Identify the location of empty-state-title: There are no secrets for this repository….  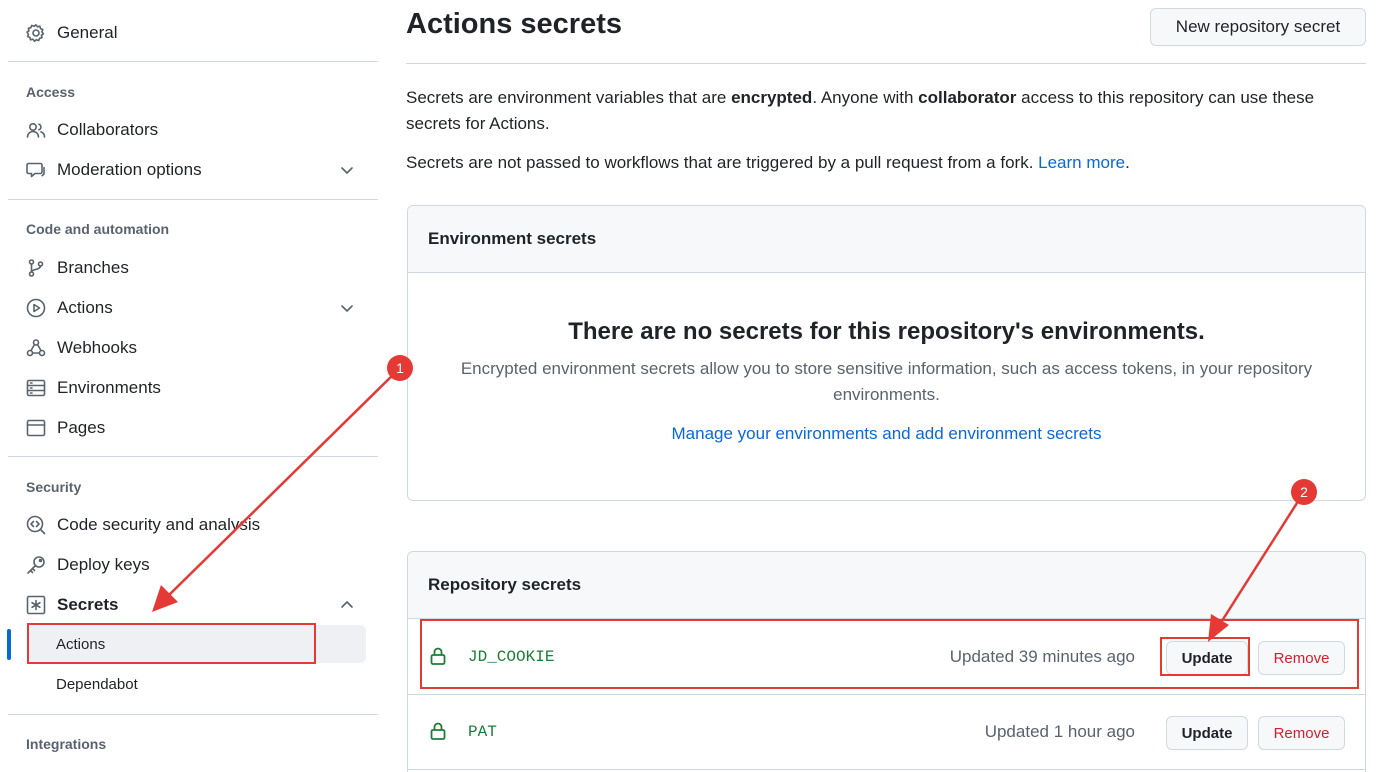
(886, 331).